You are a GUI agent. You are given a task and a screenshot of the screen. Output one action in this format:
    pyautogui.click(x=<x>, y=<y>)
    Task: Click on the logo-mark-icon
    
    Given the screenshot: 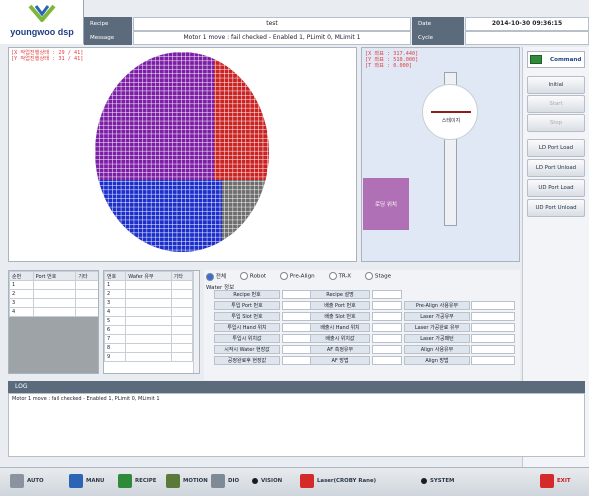 What is the action you would take?
    pyautogui.click(x=42, y=13)
    